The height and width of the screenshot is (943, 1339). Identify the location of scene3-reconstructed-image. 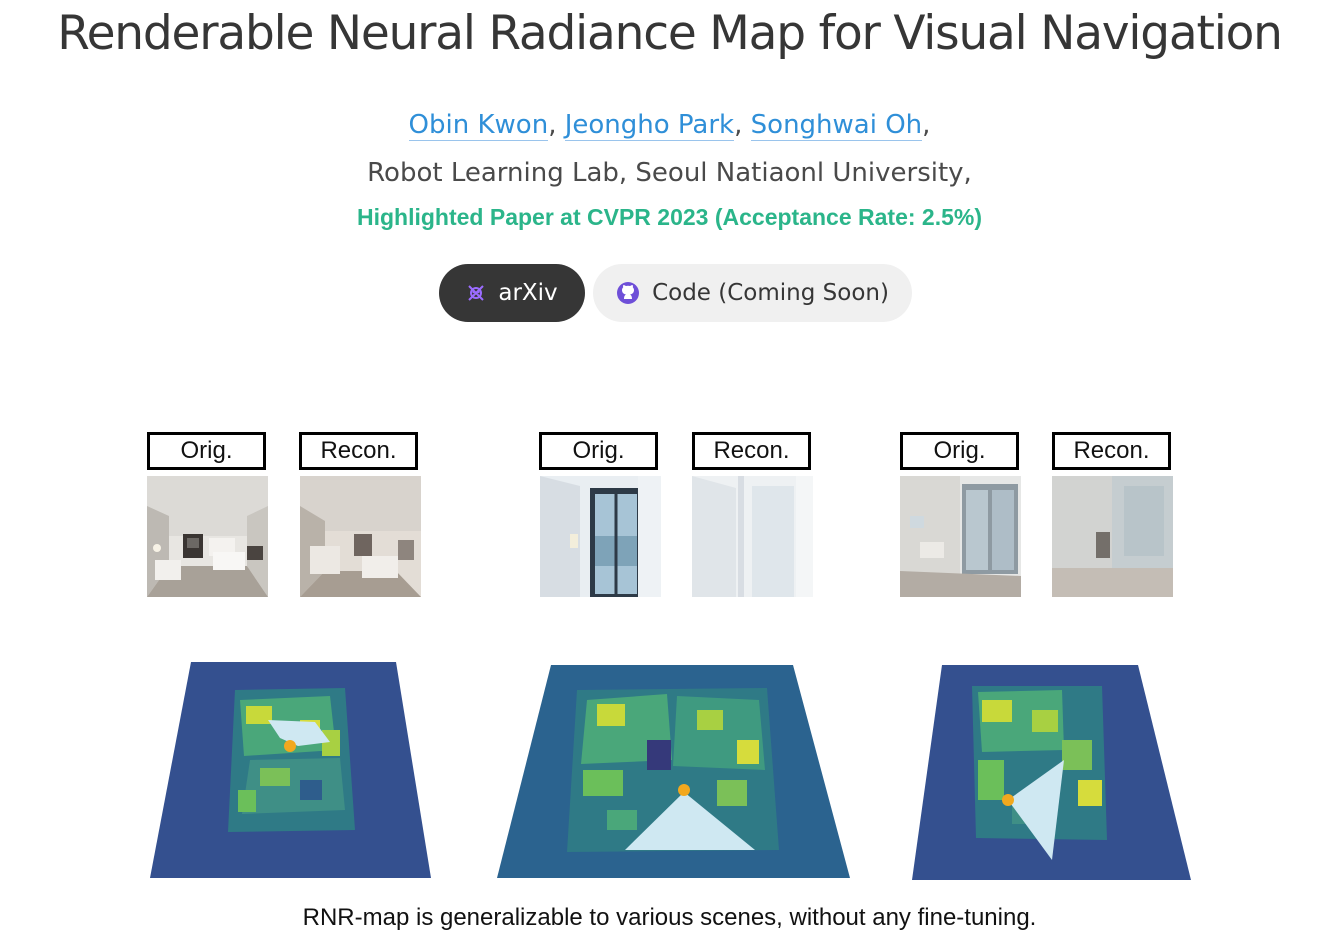
(1112, 536).